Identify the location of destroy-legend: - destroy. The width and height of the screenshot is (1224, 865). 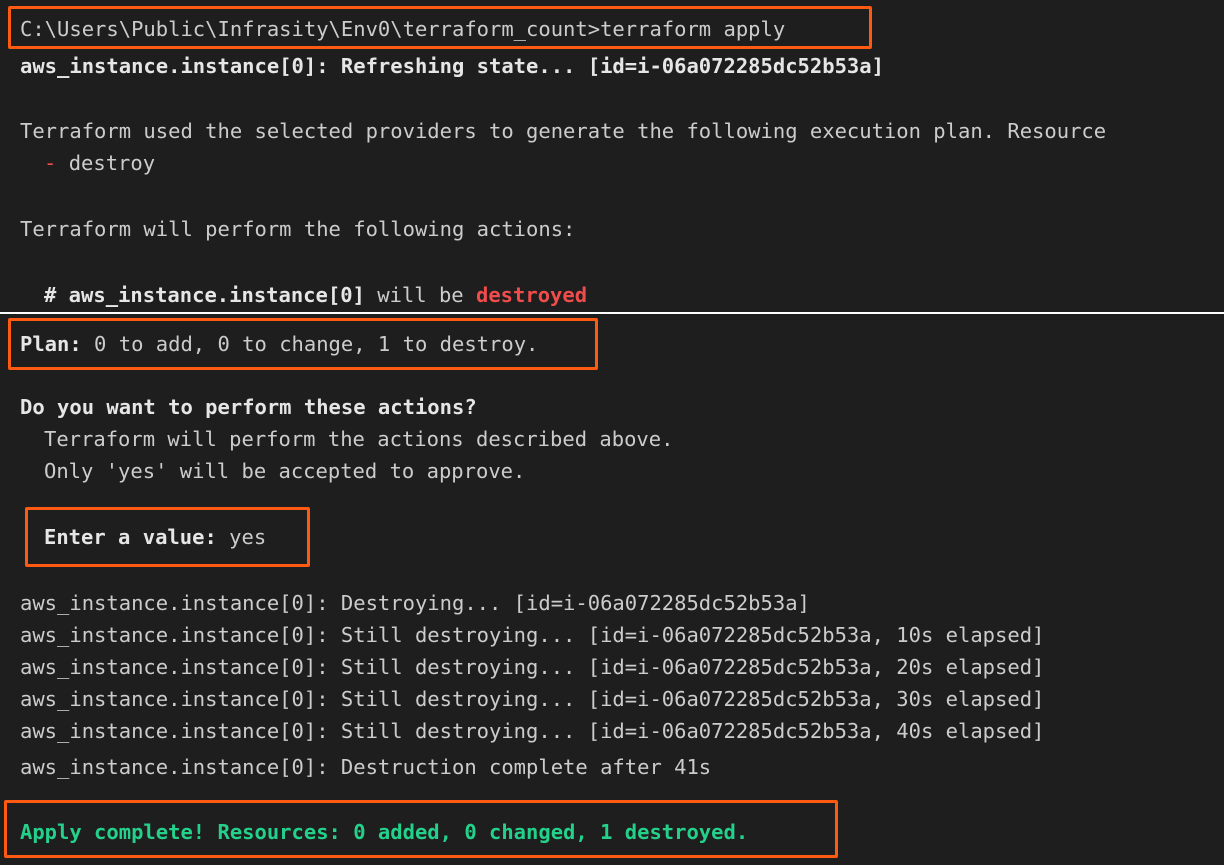
(99, 163).